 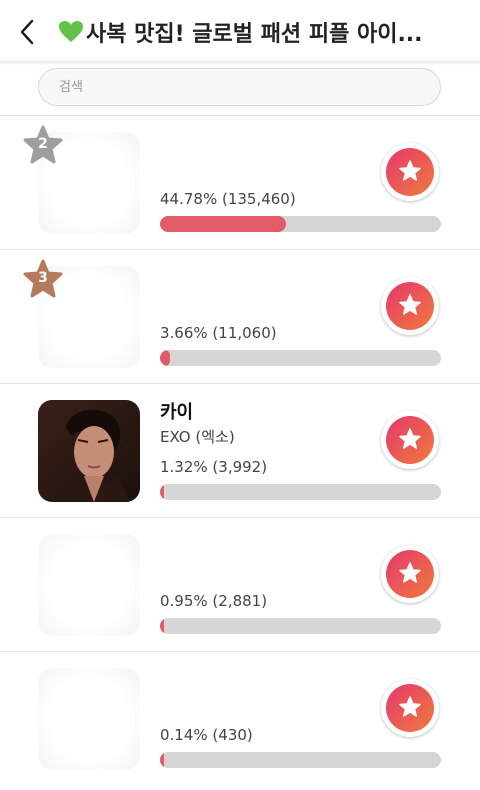 I want to click on vote-stat: 0.14% (430), so click(x=206, y=735).